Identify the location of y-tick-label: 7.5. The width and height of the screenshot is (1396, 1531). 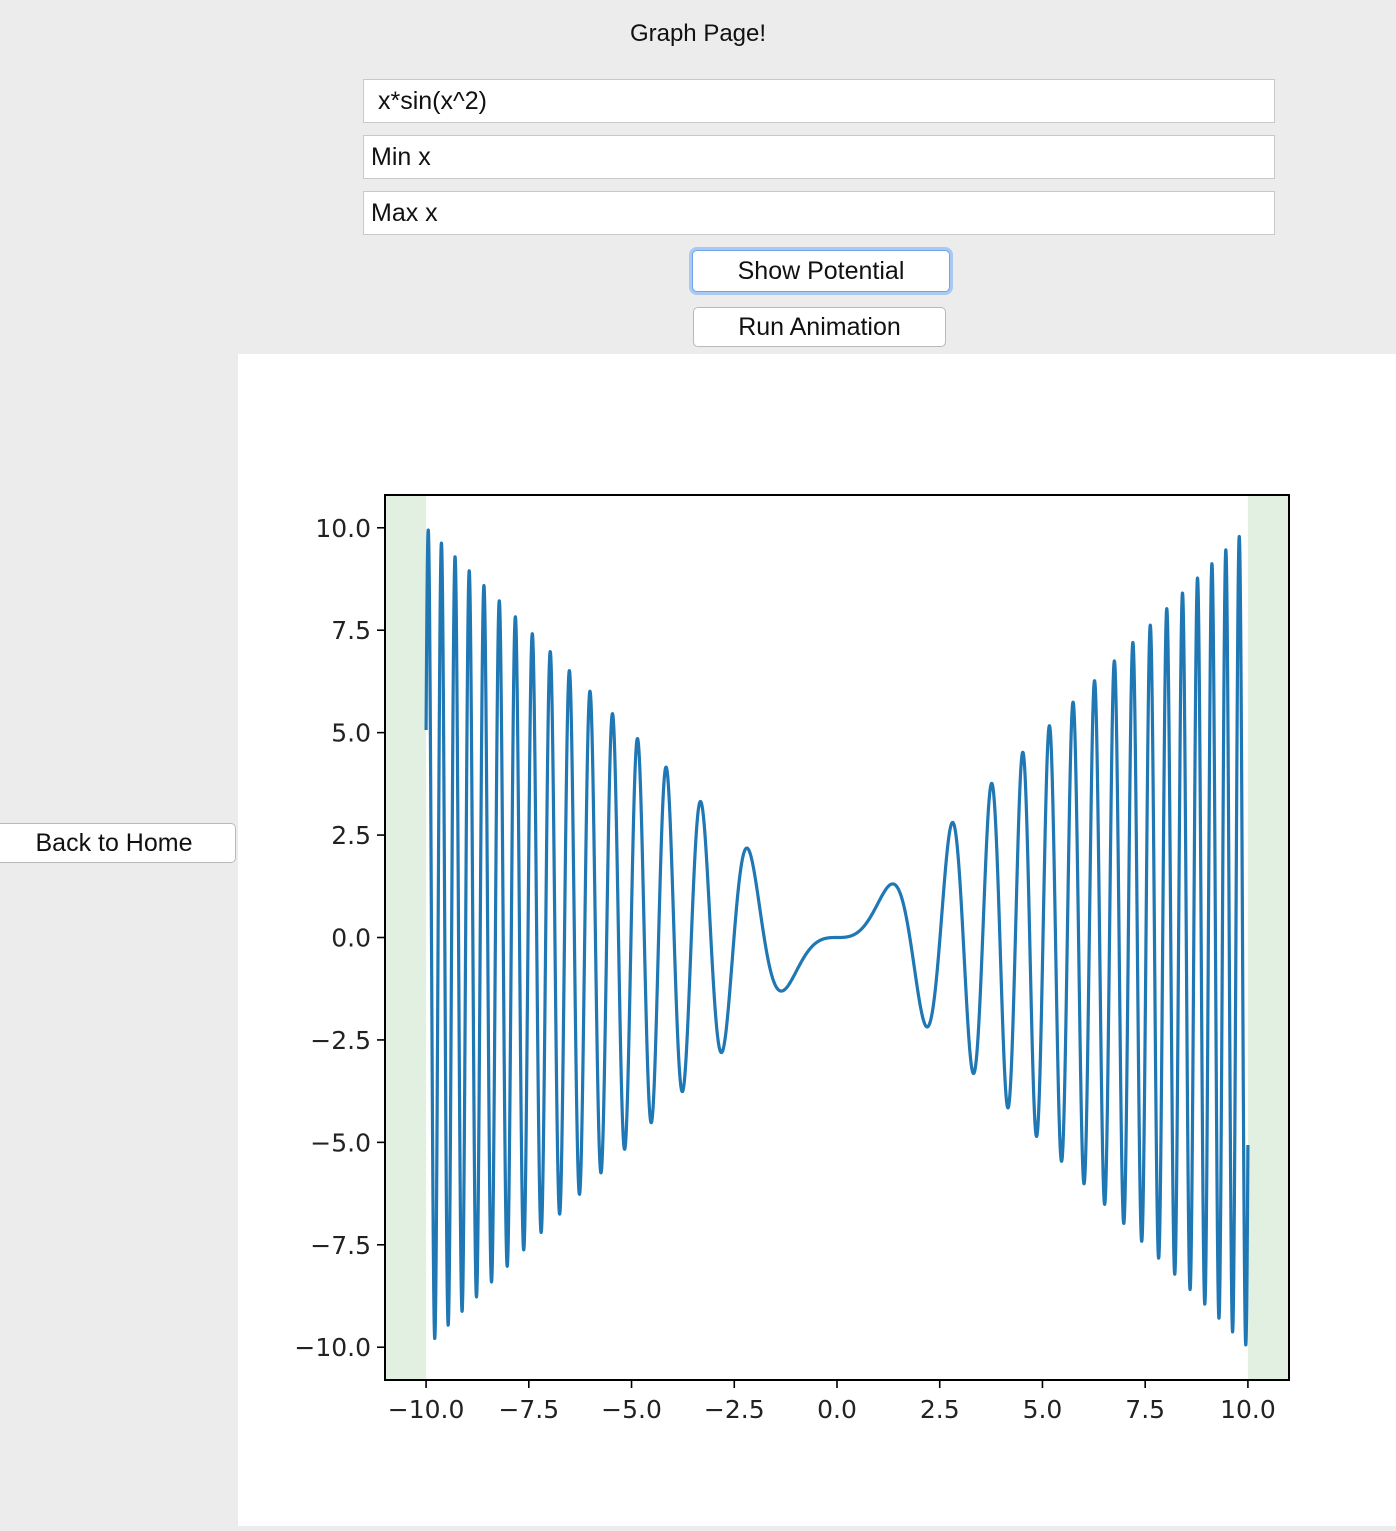
(351, 630).